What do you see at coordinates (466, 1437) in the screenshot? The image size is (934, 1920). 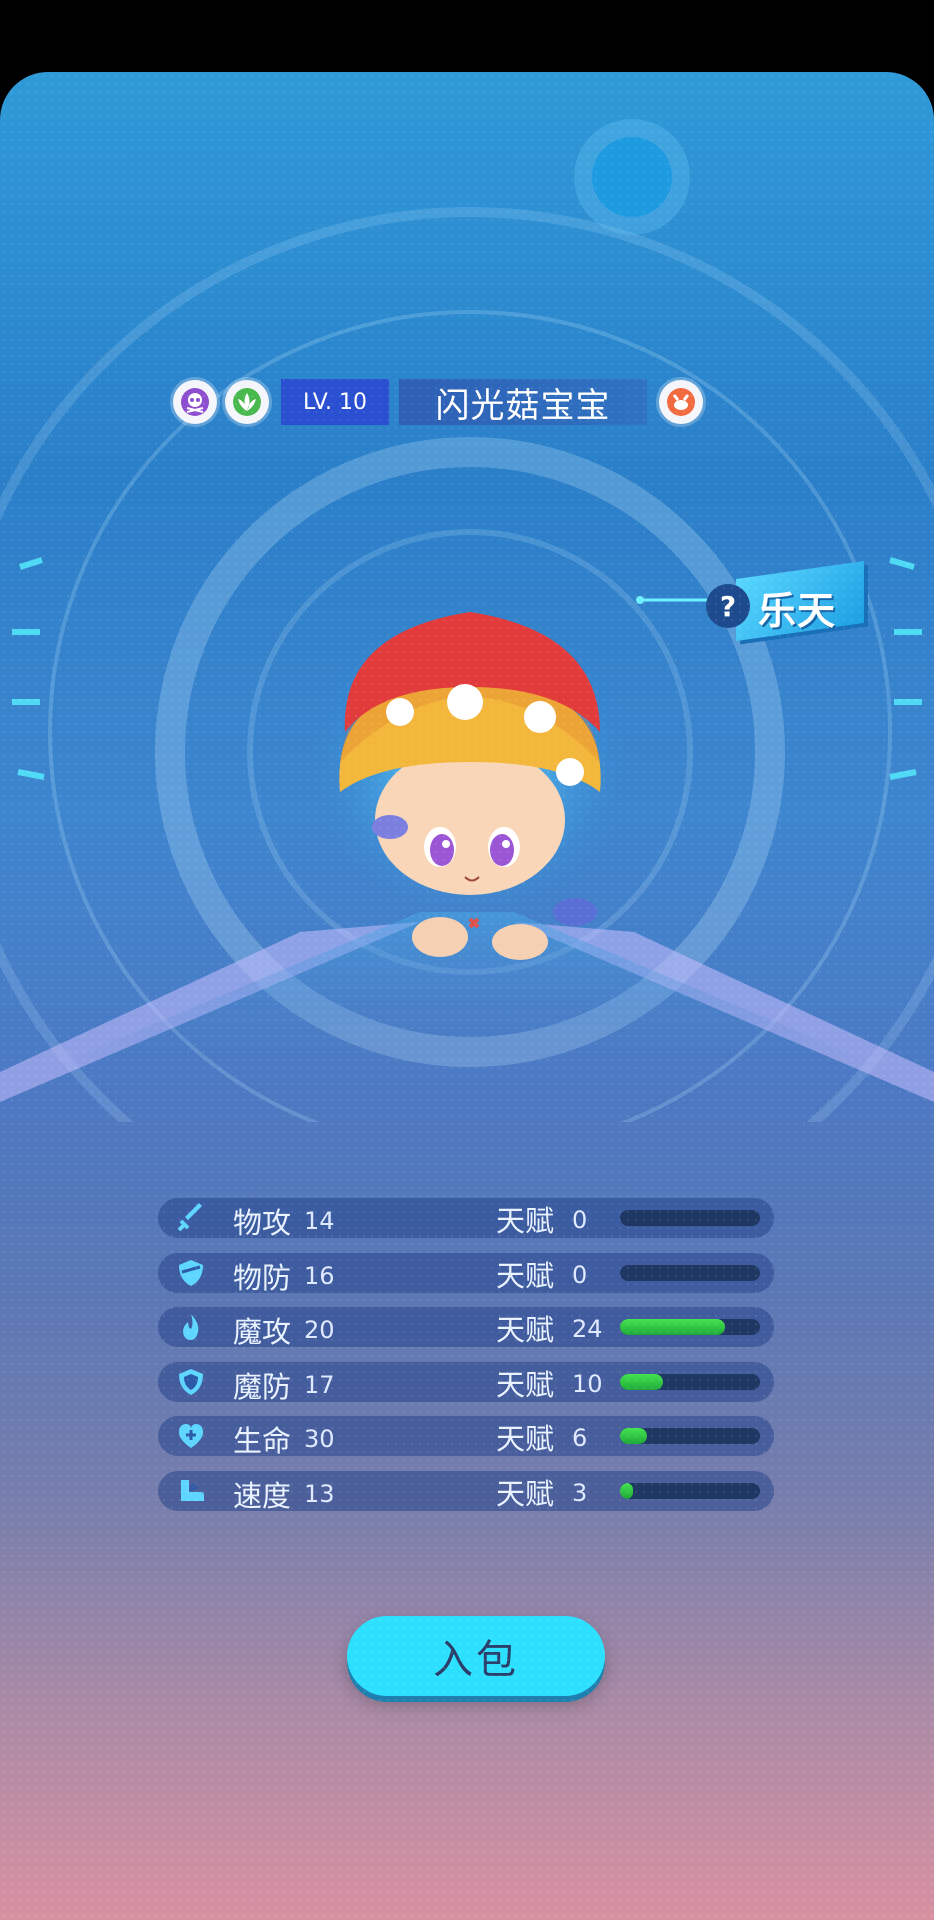 I see `stat-row: 生命 30 天赋 6` at bounding box center [466, 1437].